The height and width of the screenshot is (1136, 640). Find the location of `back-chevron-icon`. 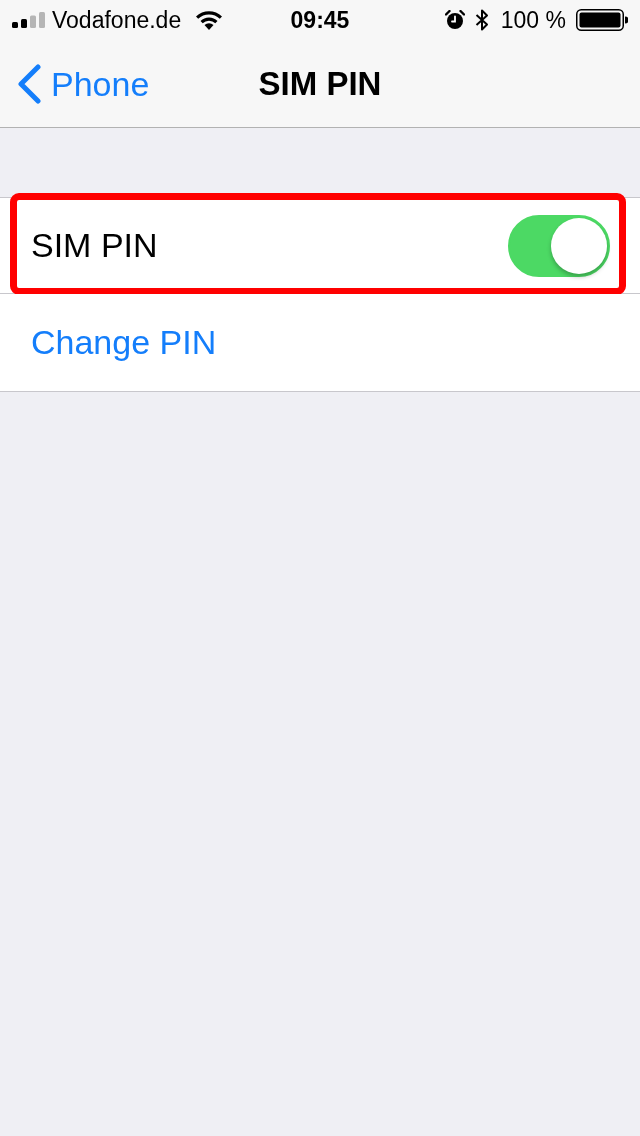

back-chevron-icon is located at coordinates (29, 84).